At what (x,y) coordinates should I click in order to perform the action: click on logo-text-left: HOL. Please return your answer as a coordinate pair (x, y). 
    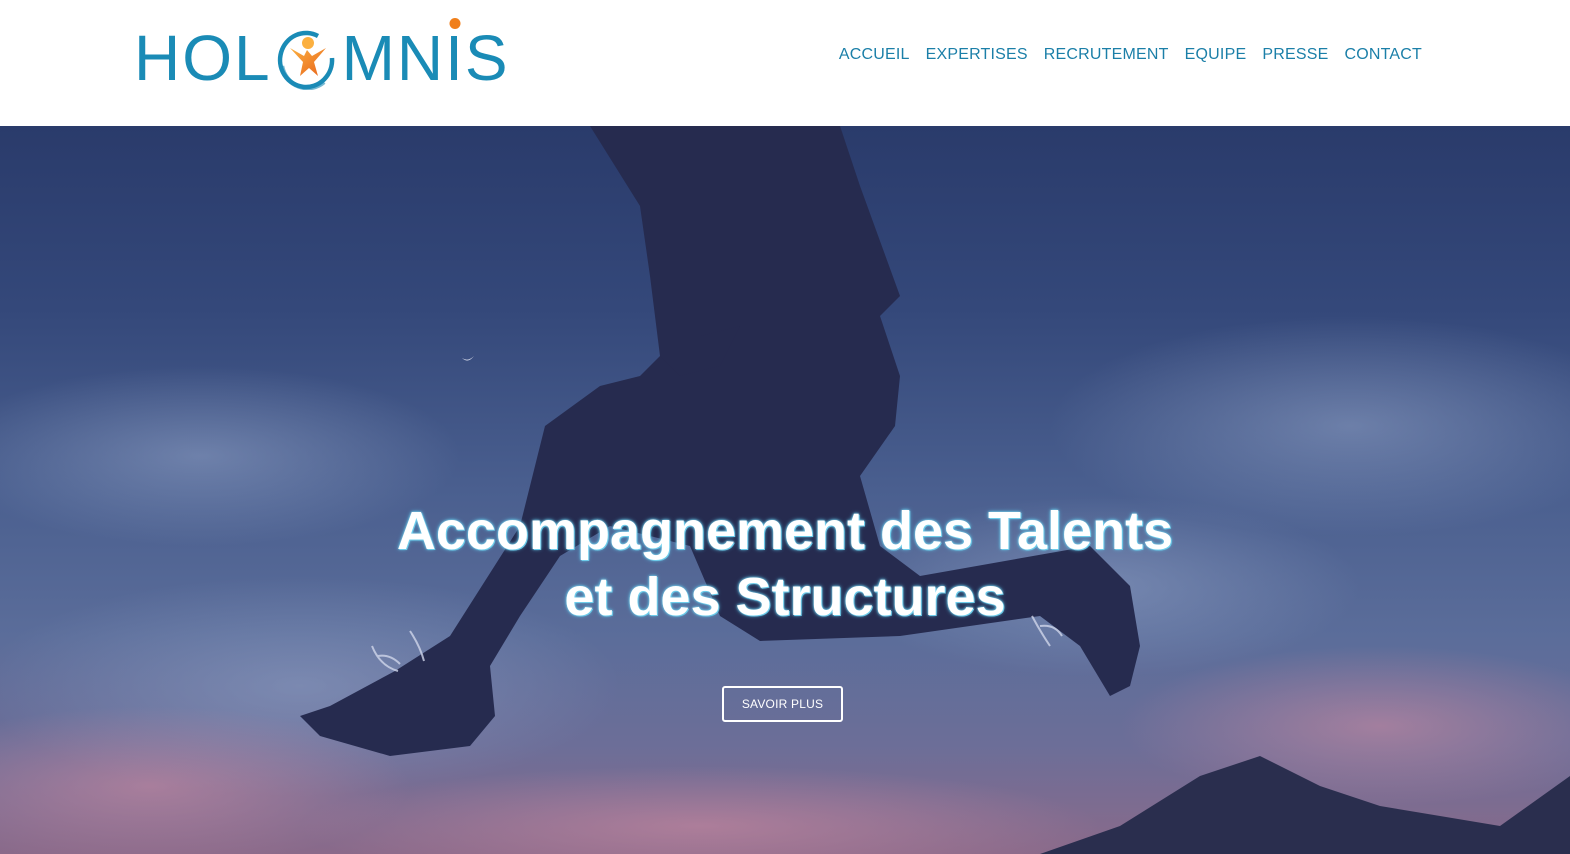
    Looking at the image, I should click on (203, 58).